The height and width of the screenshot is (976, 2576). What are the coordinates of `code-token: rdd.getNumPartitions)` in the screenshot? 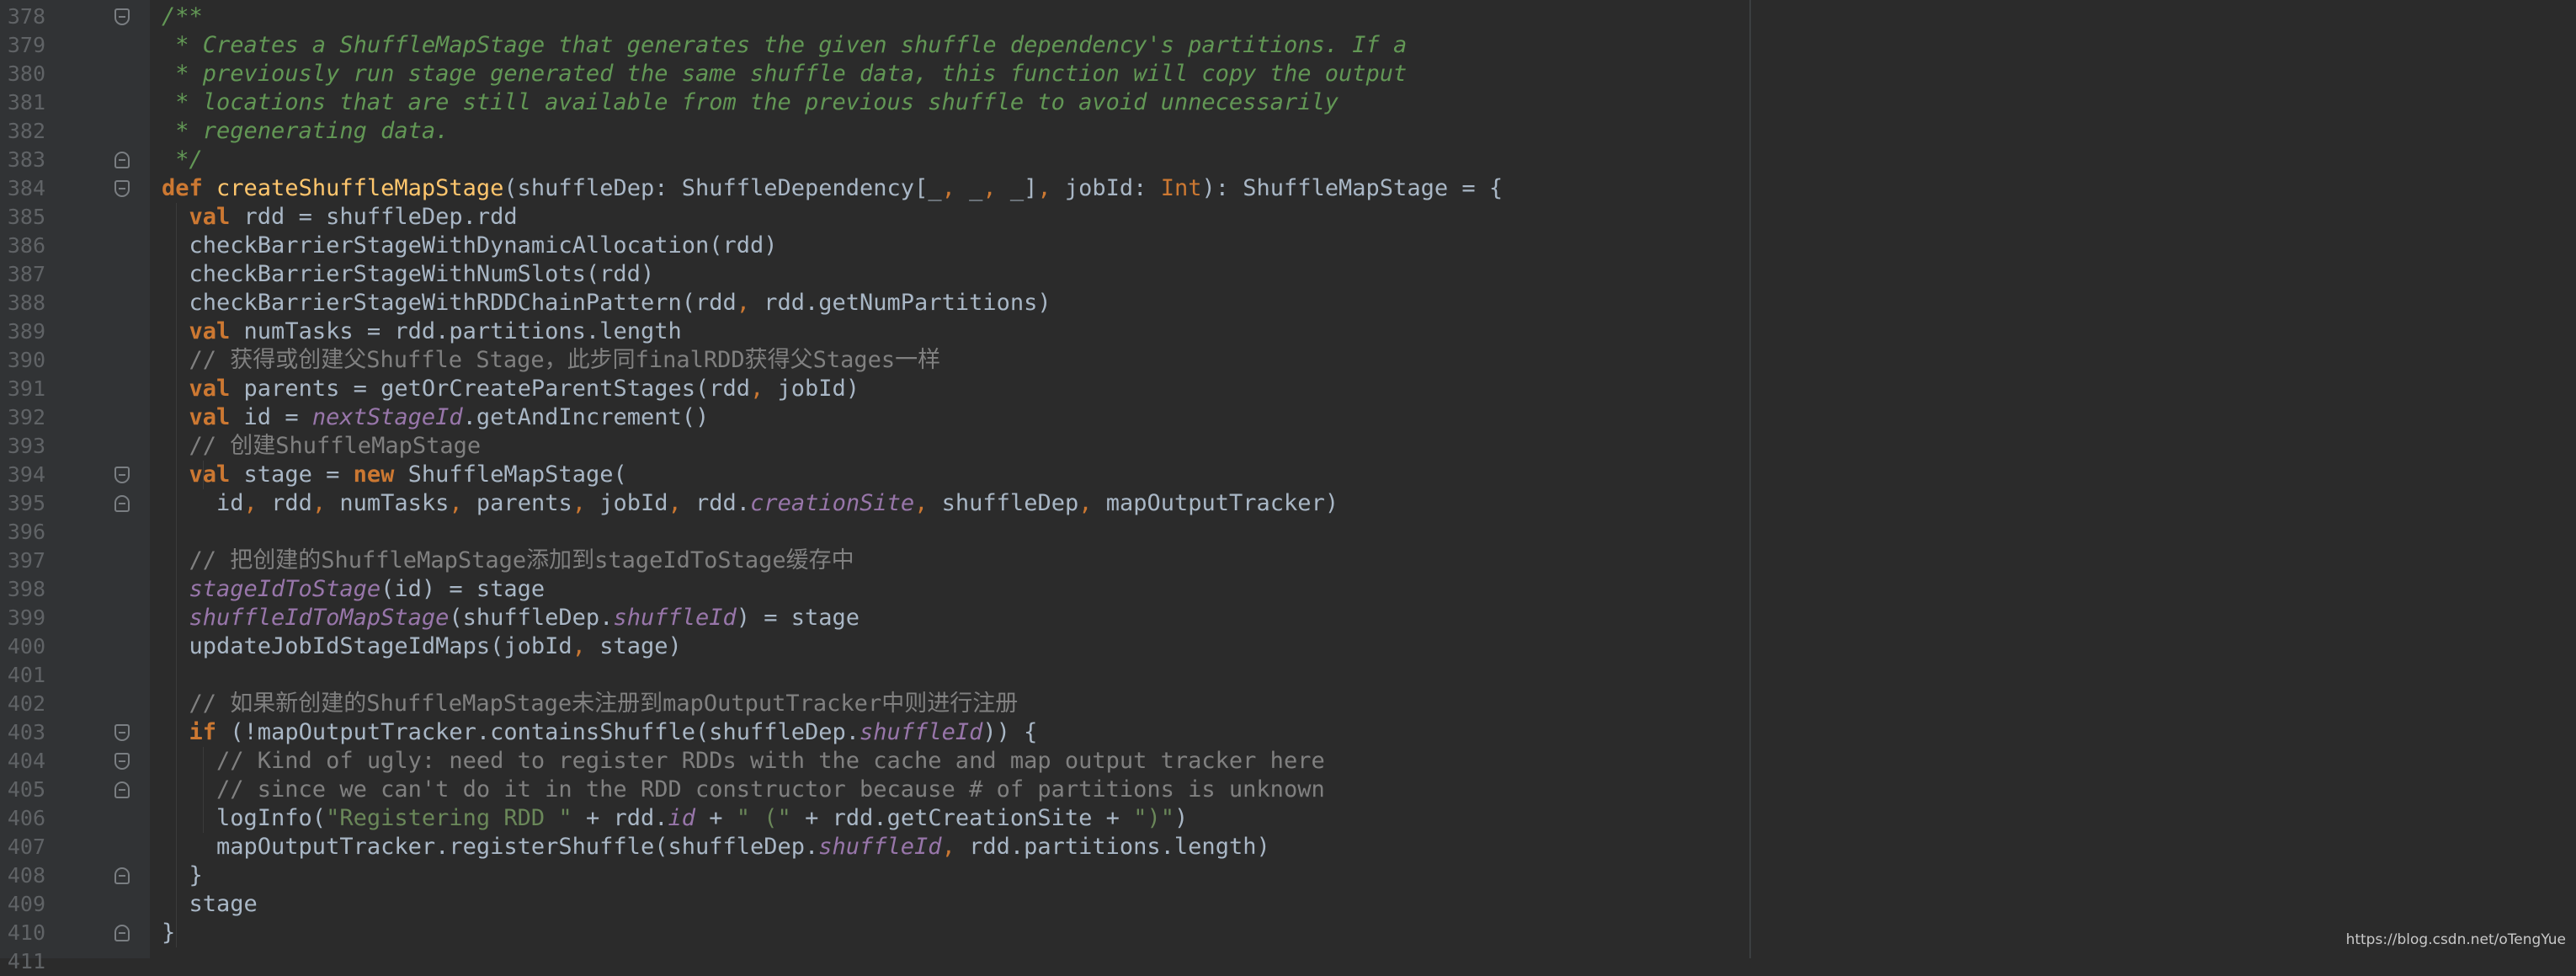 It's located at (908, 303).